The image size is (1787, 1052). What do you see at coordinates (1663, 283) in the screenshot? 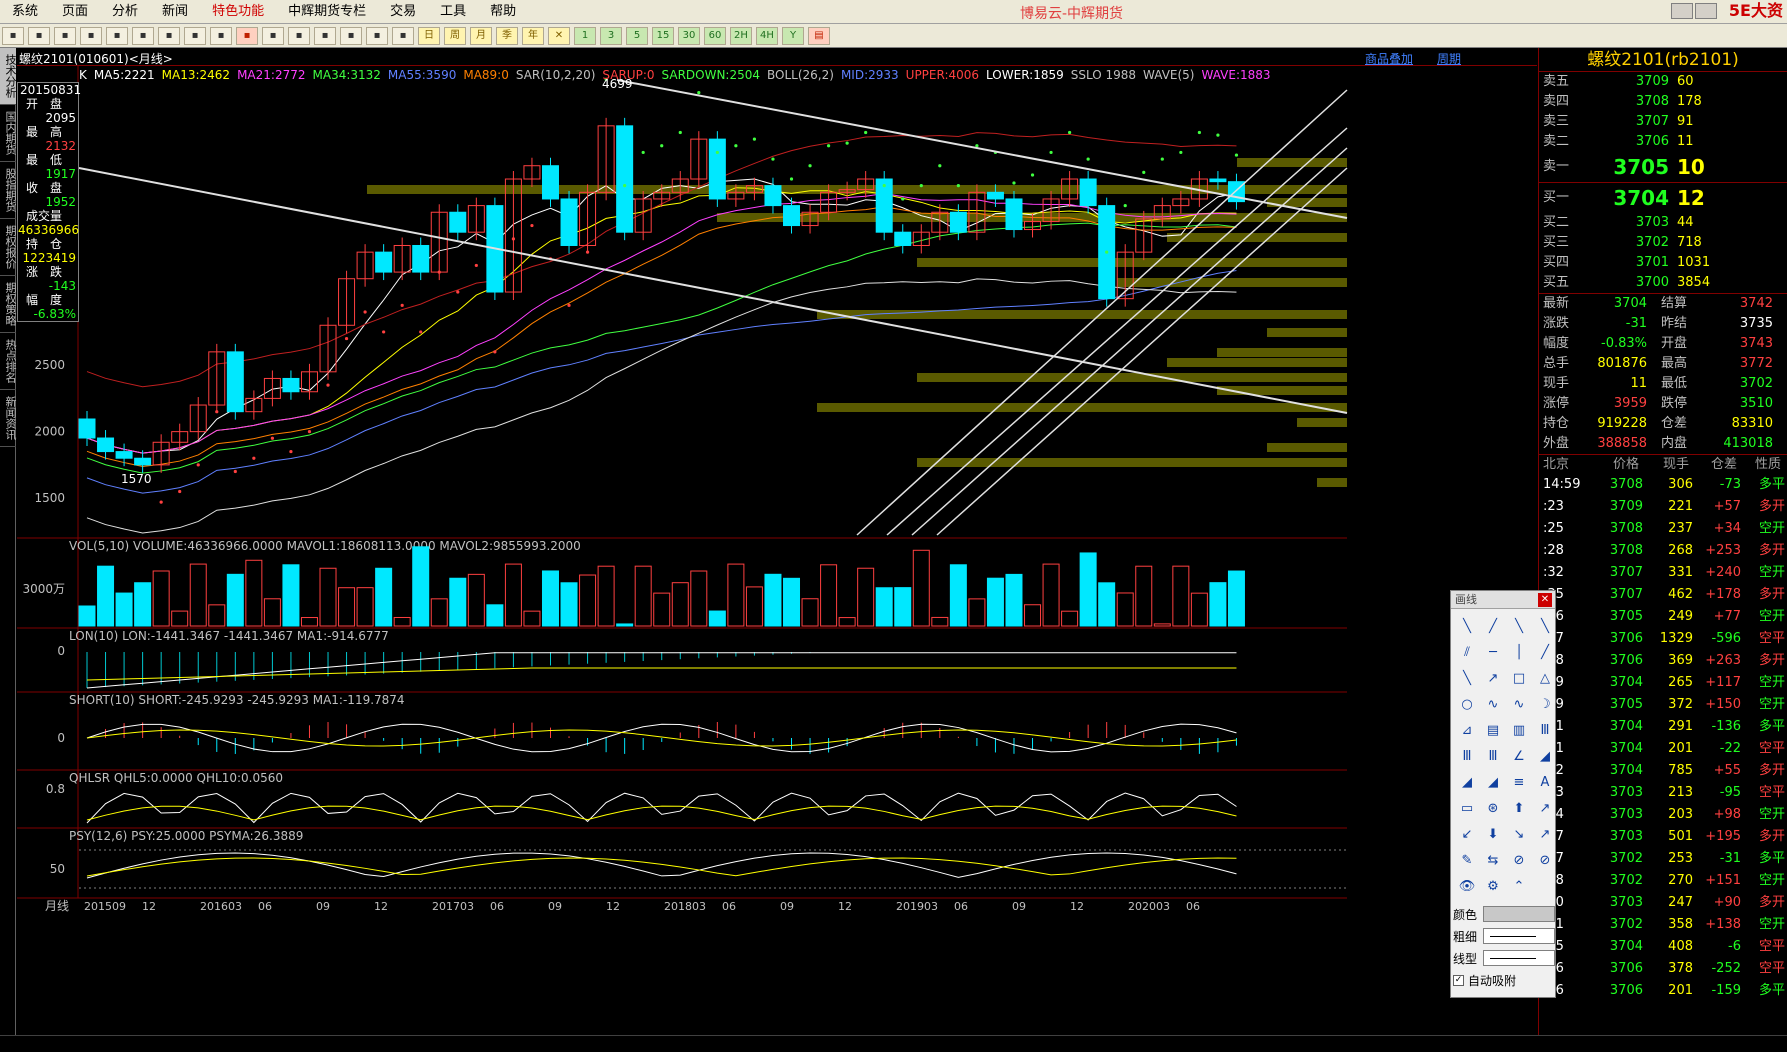
I see `book-row: 买五 3700 3854` at bounding box center [1663, 283].